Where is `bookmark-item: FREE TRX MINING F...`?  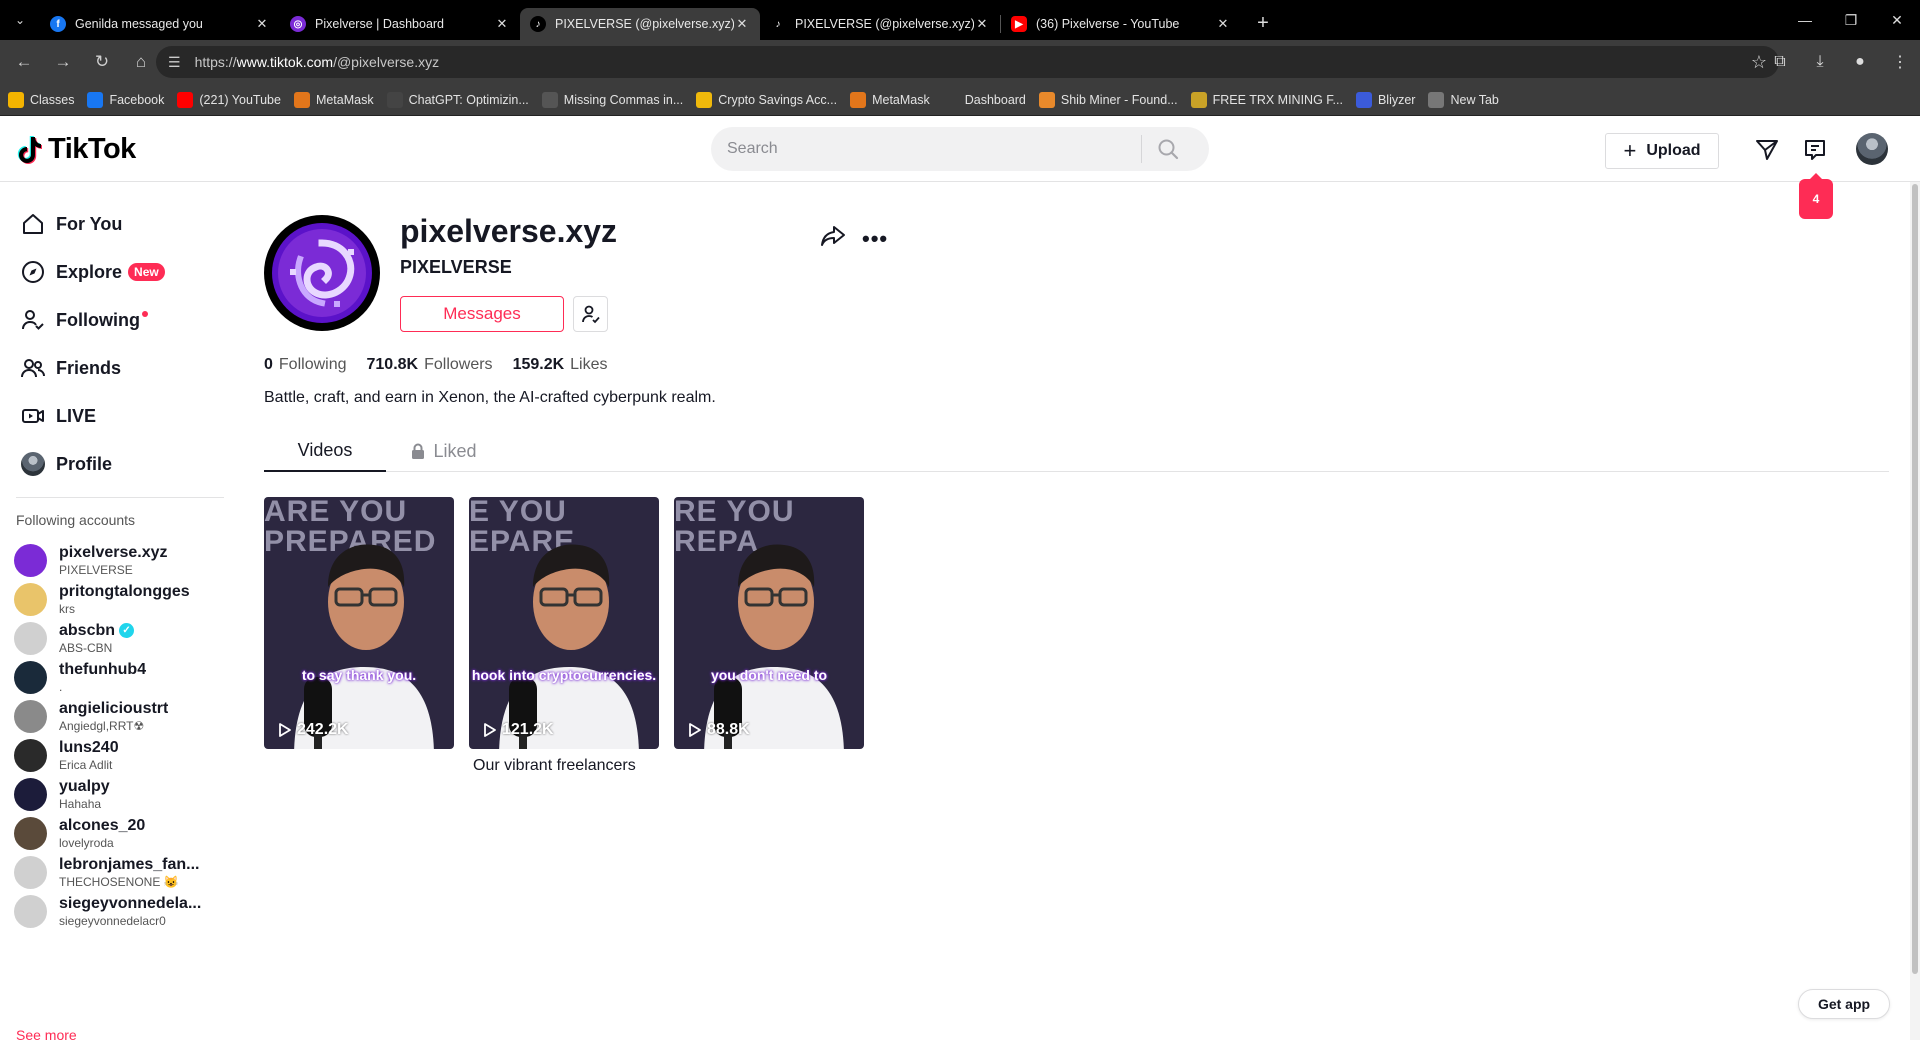
bookmark-item: FREE TRX MINING F... is located at coordinates (1266, 99).